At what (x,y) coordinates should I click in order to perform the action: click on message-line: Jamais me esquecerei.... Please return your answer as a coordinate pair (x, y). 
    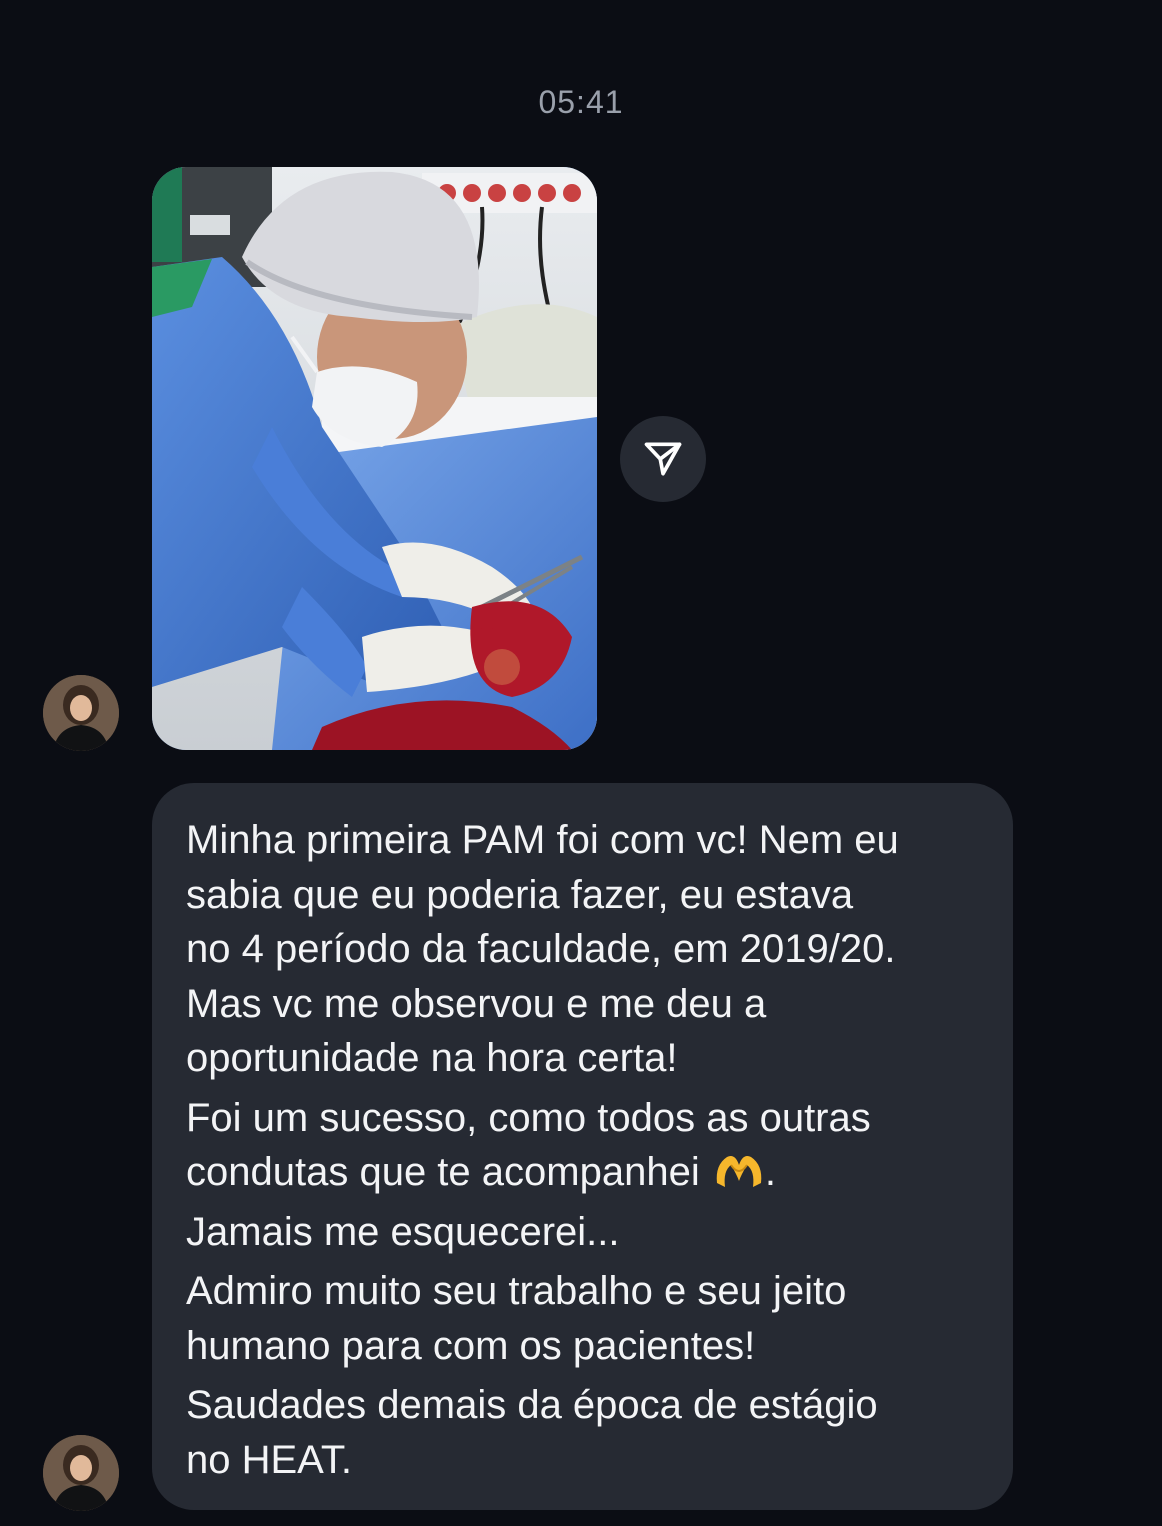
    Looking at the image, I should click on (403, 1231).